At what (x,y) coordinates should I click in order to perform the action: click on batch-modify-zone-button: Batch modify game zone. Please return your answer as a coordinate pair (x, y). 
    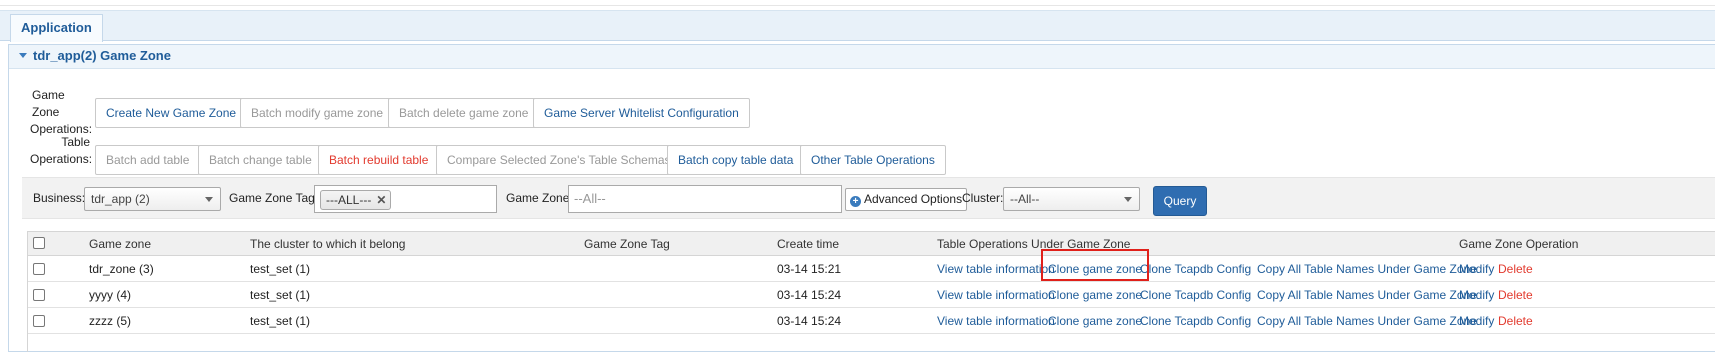
    Looking at the image, I should click on (317, 113).